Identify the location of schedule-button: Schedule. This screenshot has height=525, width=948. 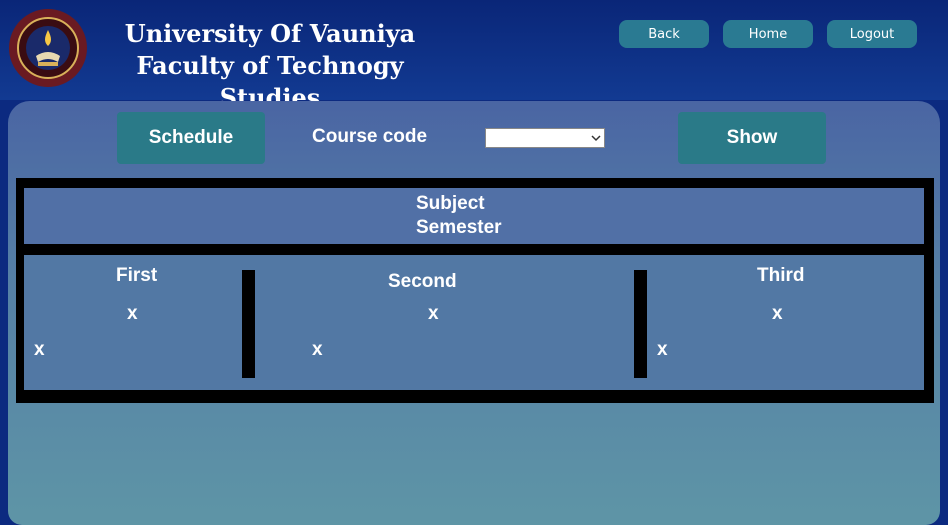
(191, 138).